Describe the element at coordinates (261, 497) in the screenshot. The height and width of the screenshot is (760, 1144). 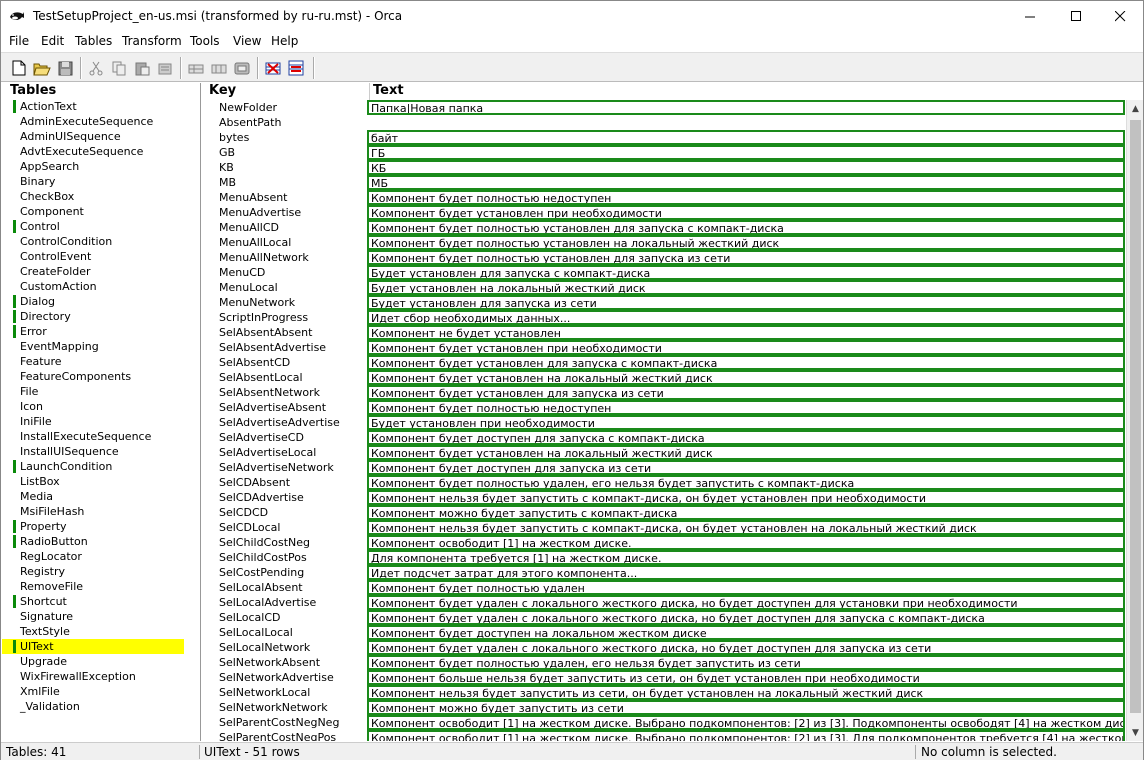
I see `key-cell: SelCDAdvertise` at that location.